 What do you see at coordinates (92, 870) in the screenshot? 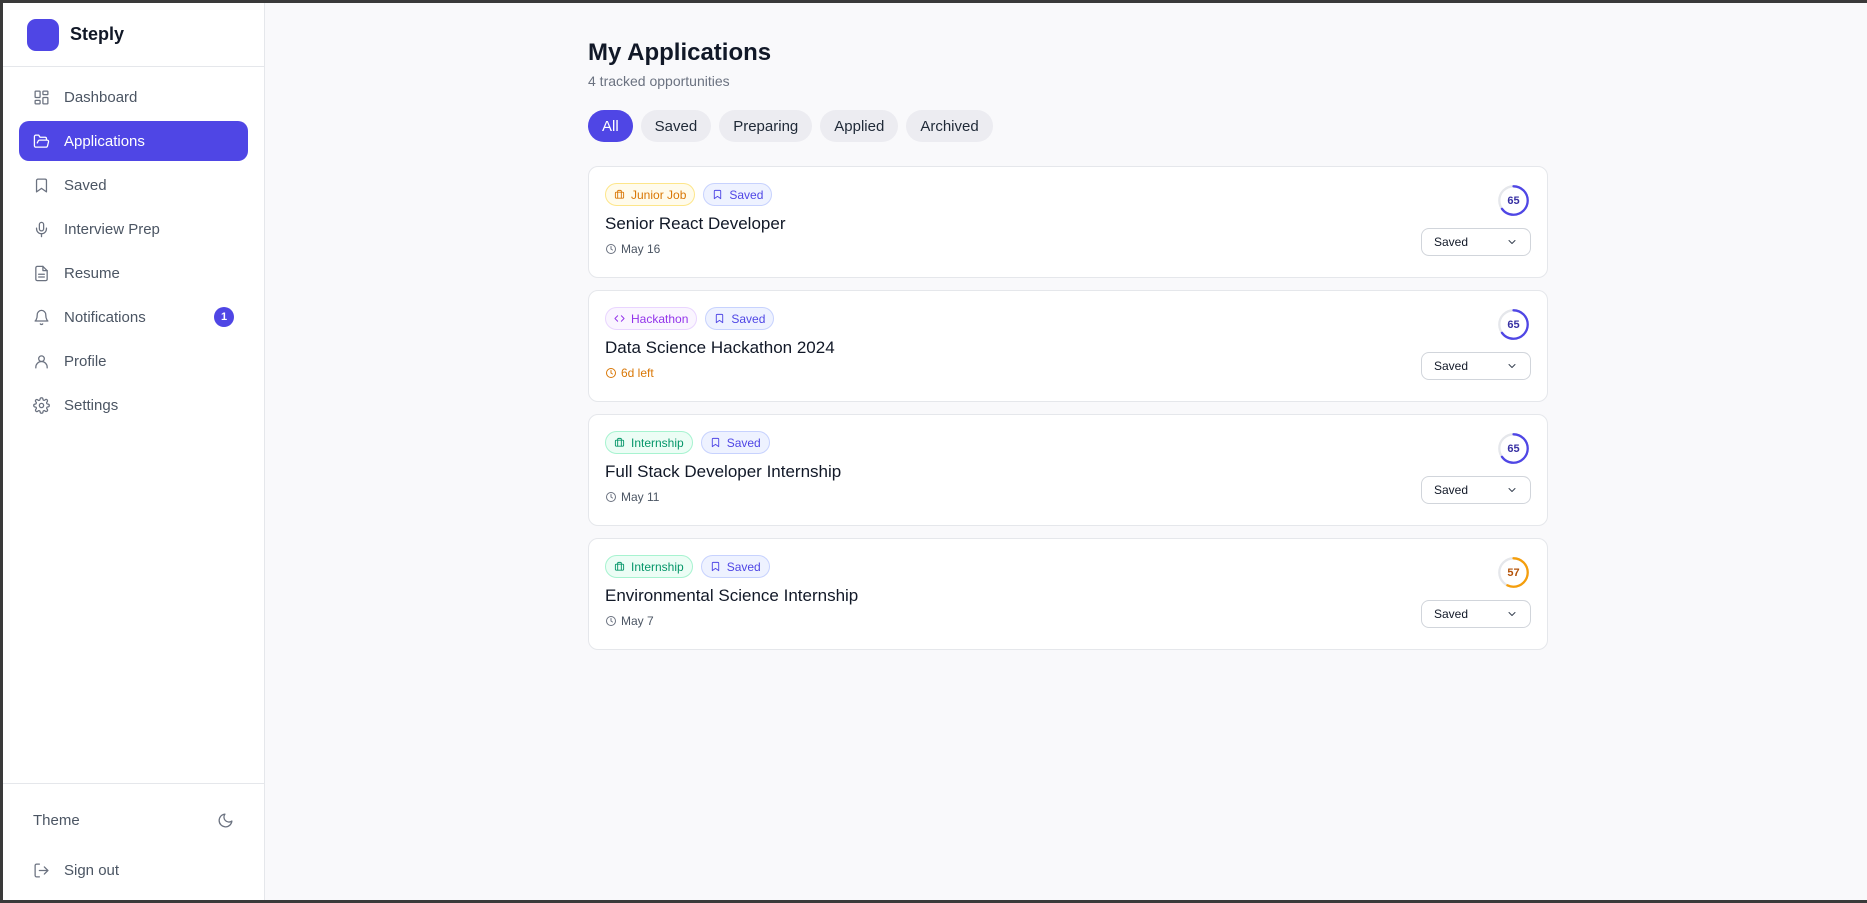
I see `sign-out-label: Sign out` at bounding box center [92, 870].